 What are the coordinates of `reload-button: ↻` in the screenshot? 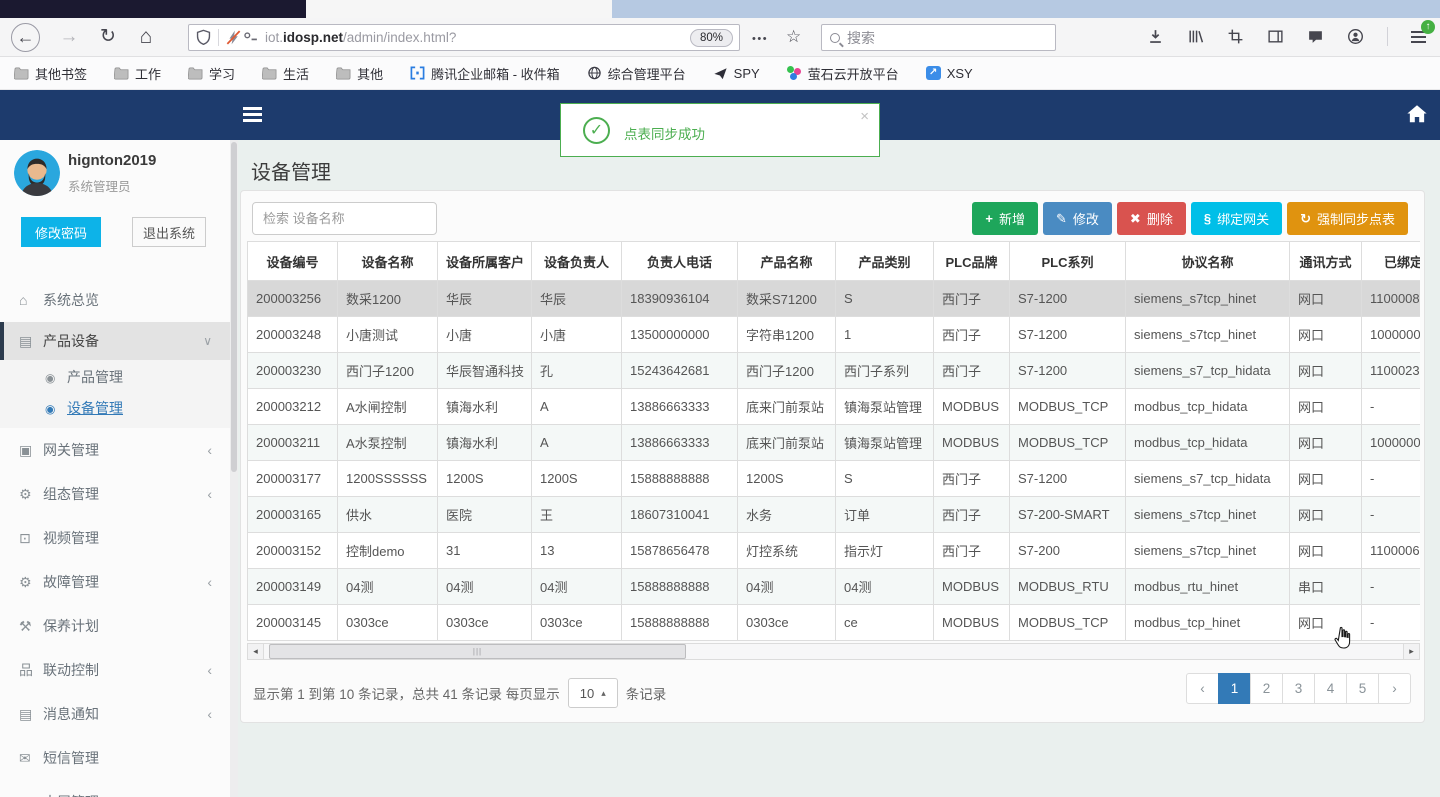 It's located at (108, 36).